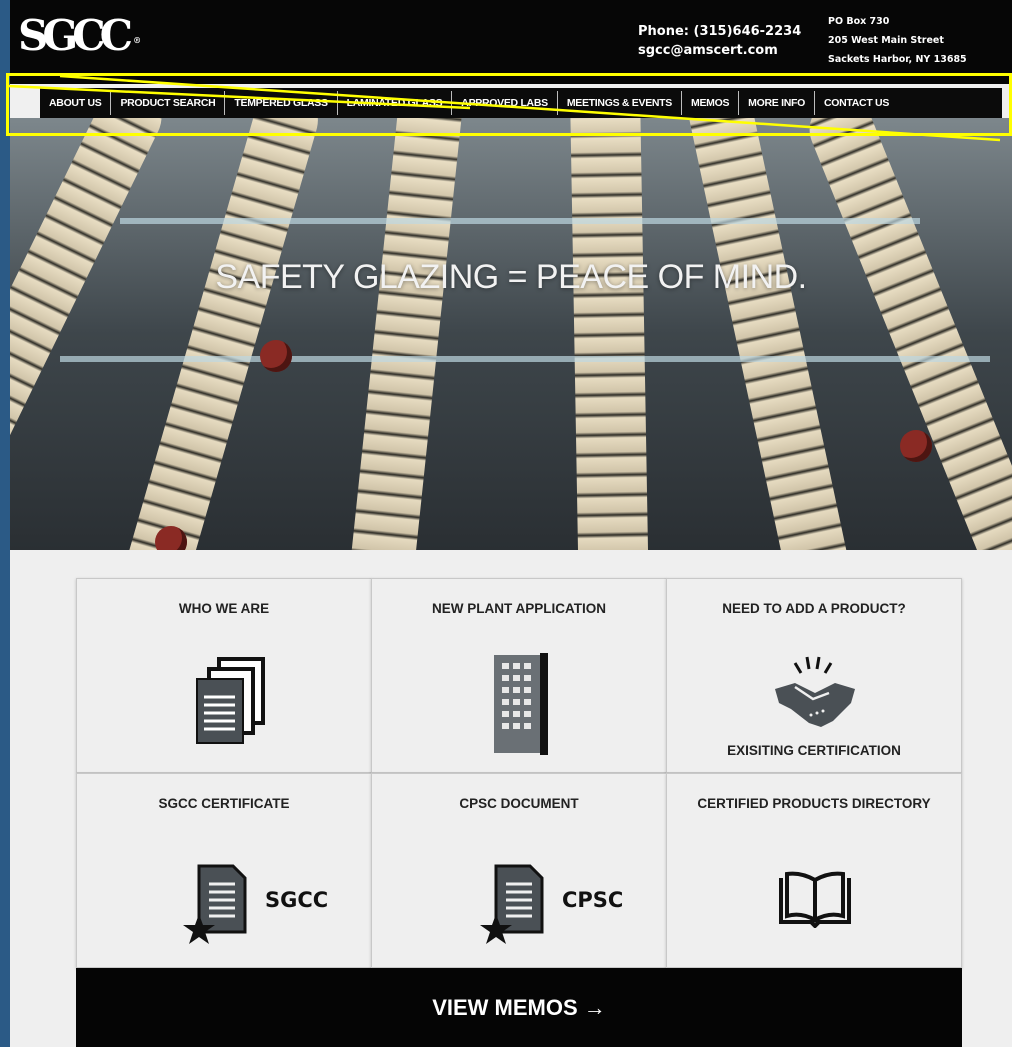 The width and height of the screenshot is (1012, 1047). What do you see at coordinates (504, 108) in the screenshot?
I see `annotation-lines` at bounding box center [504, 108].